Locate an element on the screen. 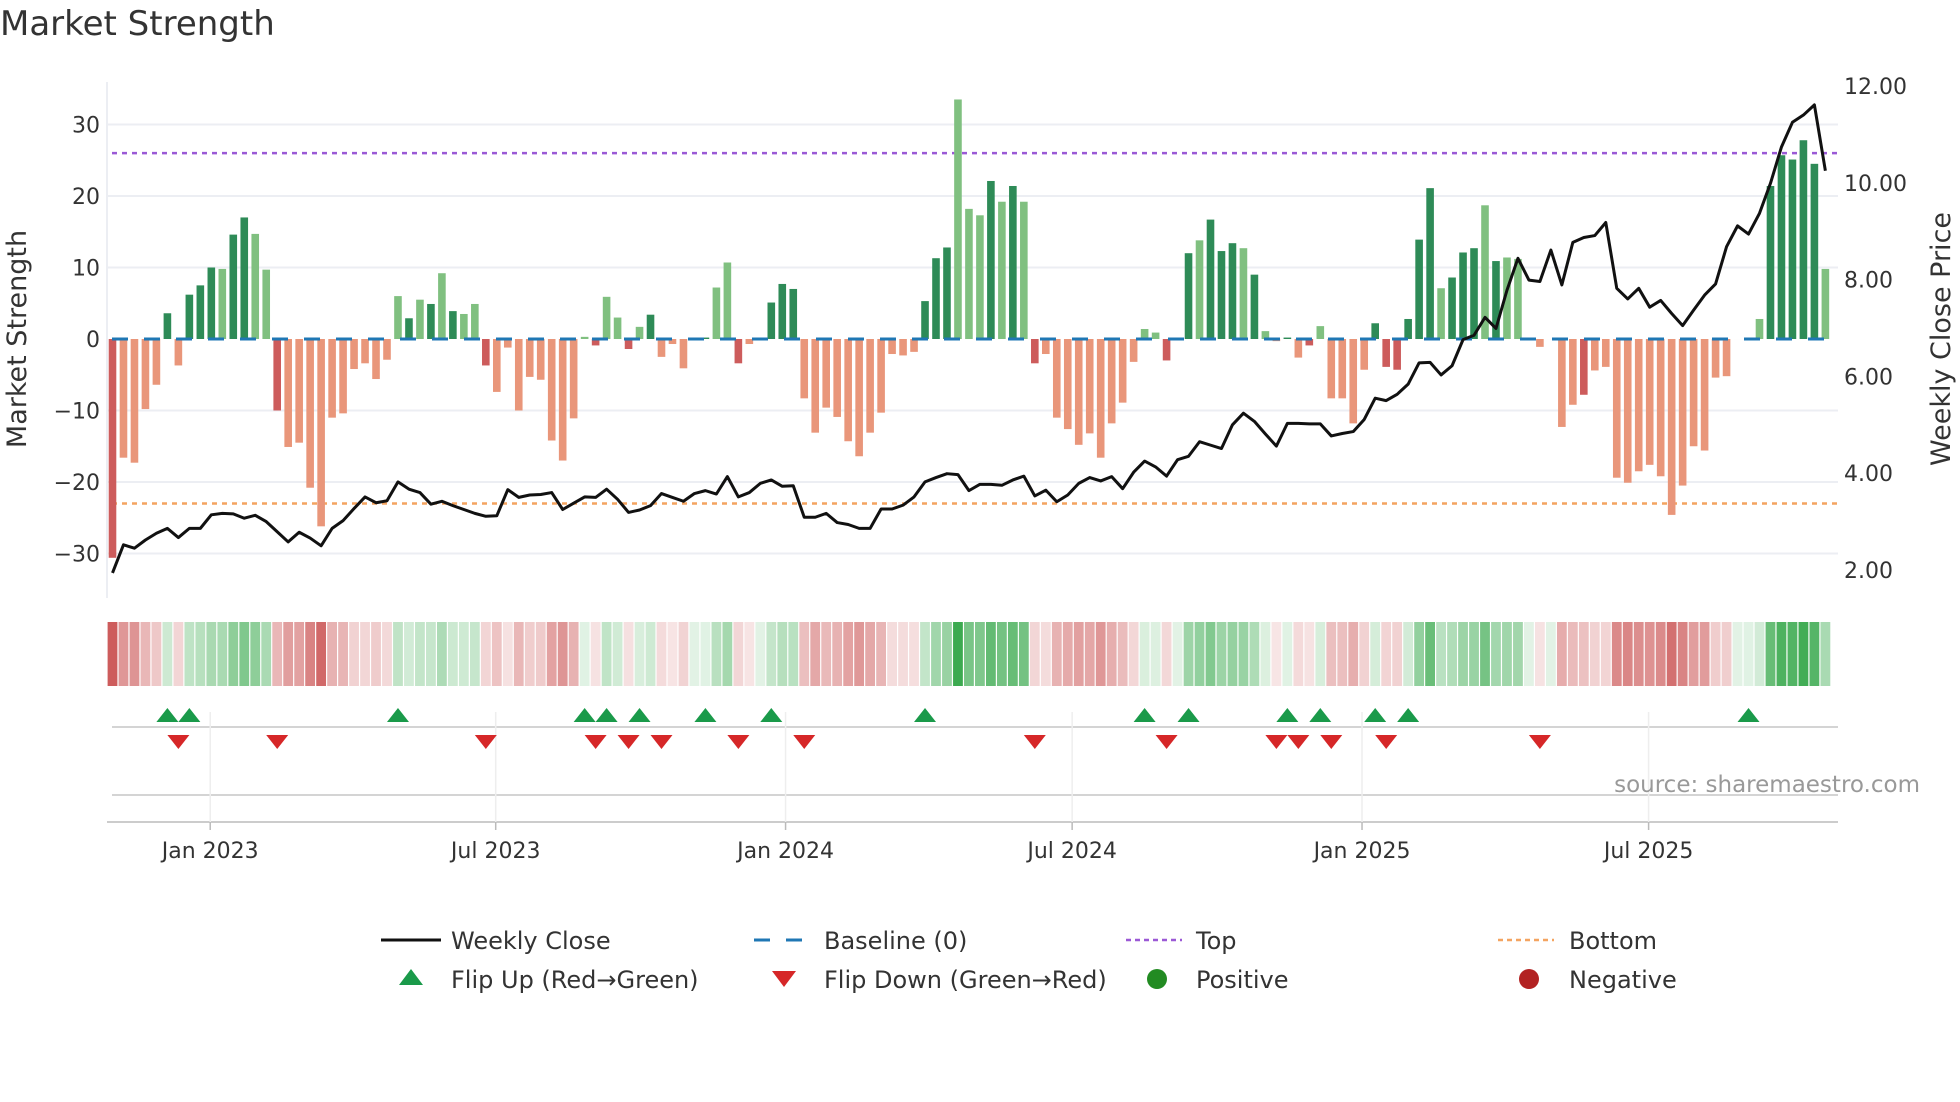 This screenshot has width=1960, height=1102. x-tick-label: Jan 2023 is located at coordinates (209, 851).